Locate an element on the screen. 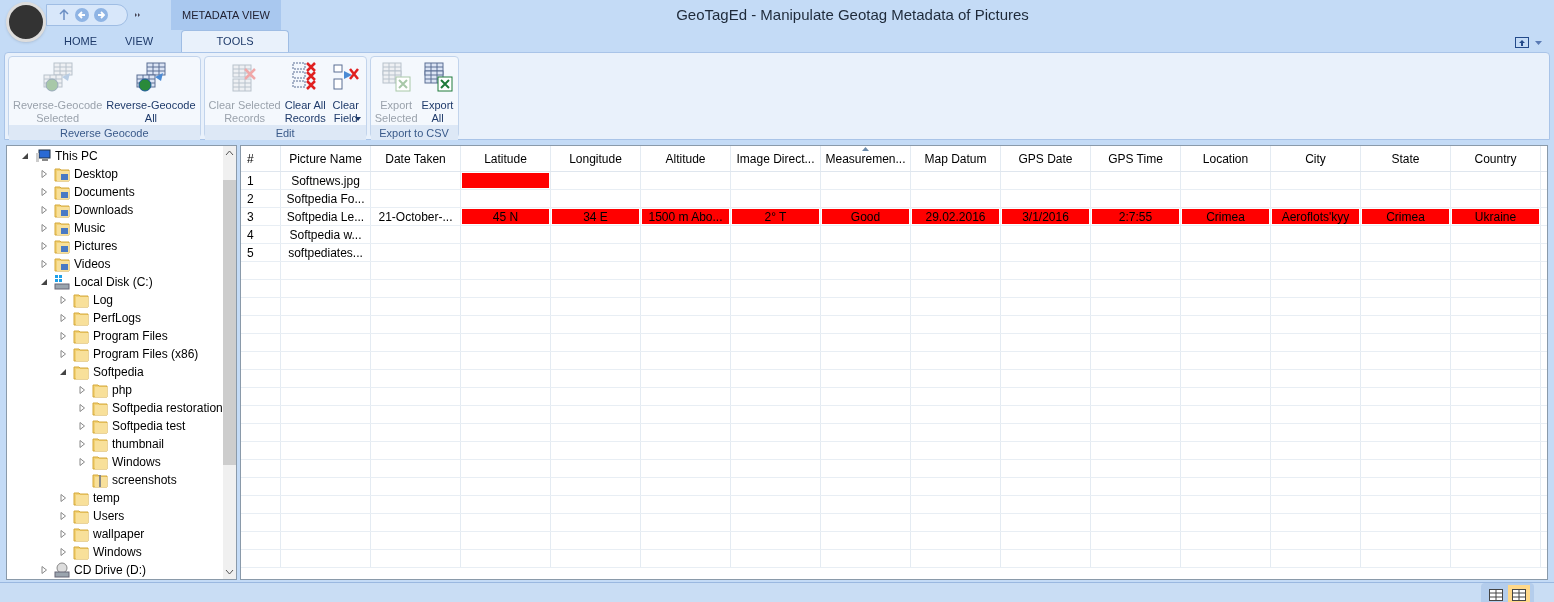 Image resolution: width=1554 pixels, height=602 pixels. tree-item-label: Users is located at coordinates (109, 516).